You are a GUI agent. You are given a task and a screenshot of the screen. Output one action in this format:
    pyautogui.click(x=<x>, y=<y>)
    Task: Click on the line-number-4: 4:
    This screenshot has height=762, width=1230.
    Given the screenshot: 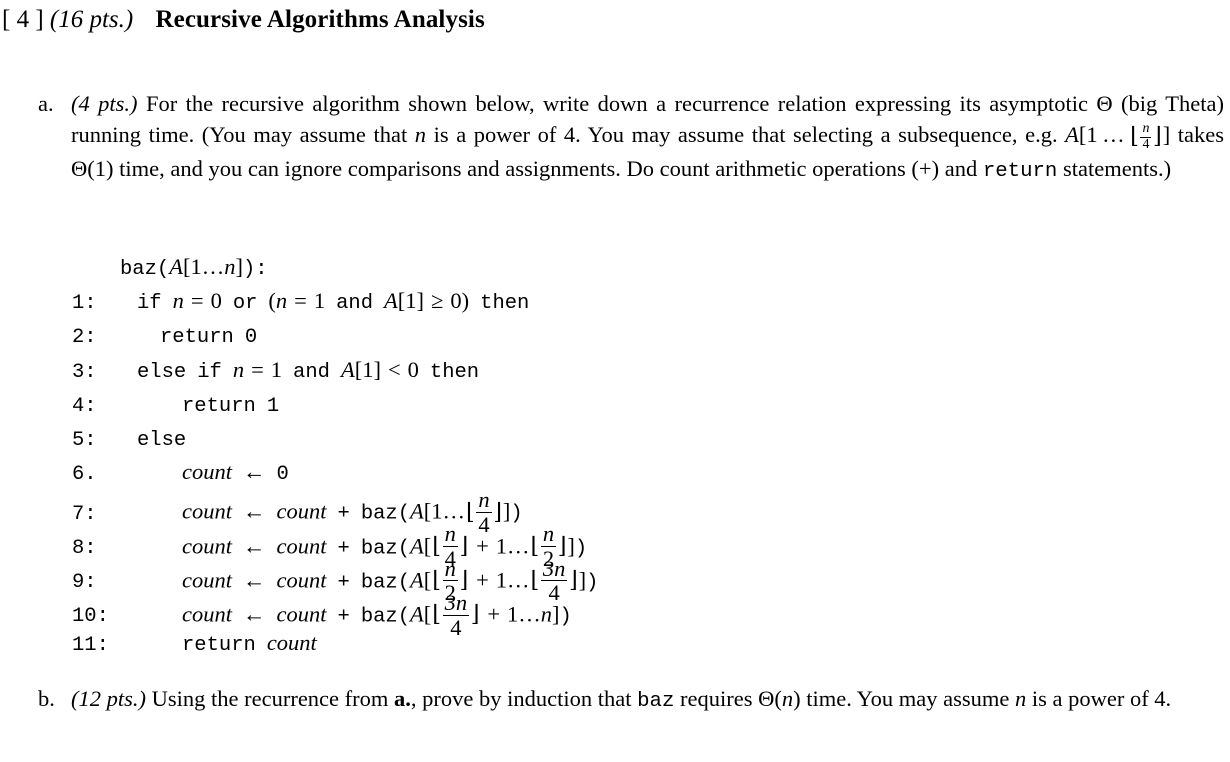 What is the action you would take?
    pyautogui.click(x=84, y=406)
    